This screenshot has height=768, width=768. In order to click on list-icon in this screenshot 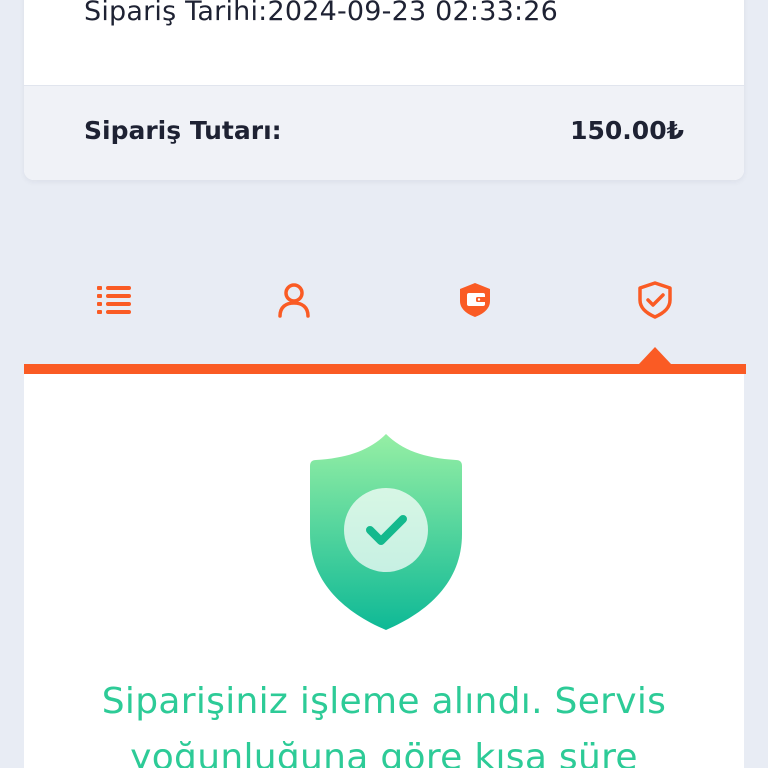, I will do `click(114, 300)`.